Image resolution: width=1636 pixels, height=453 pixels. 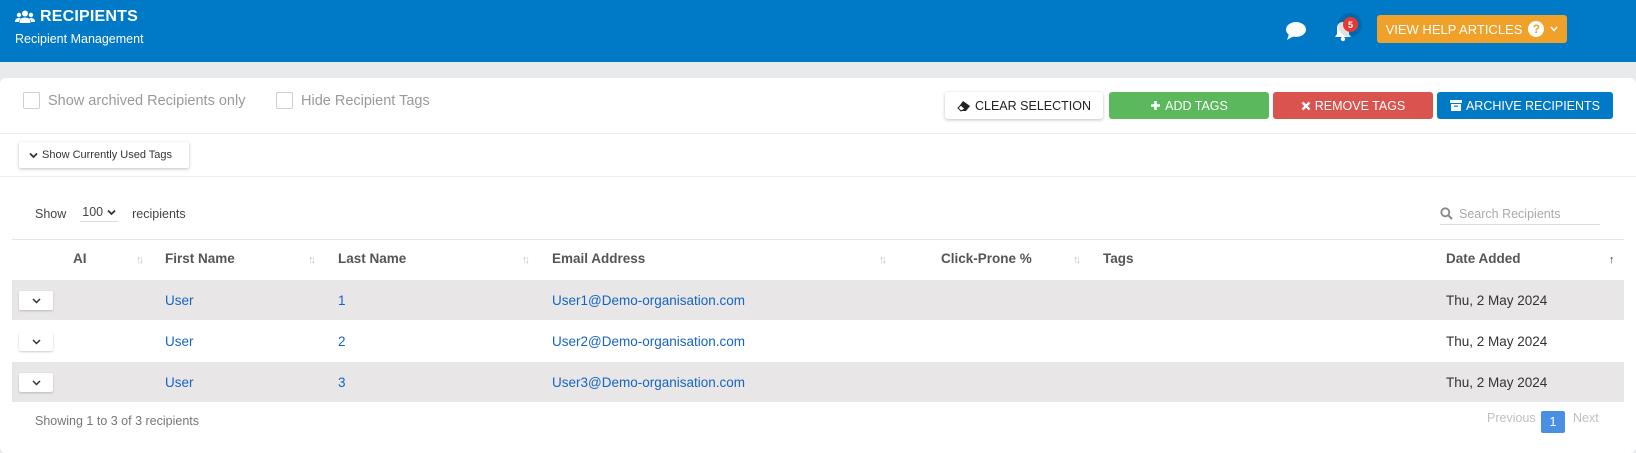 What do you see at coordinates (1536, 29) in the screenshot?
I see `question-icon: ?` at bounding box center [1536, 29].